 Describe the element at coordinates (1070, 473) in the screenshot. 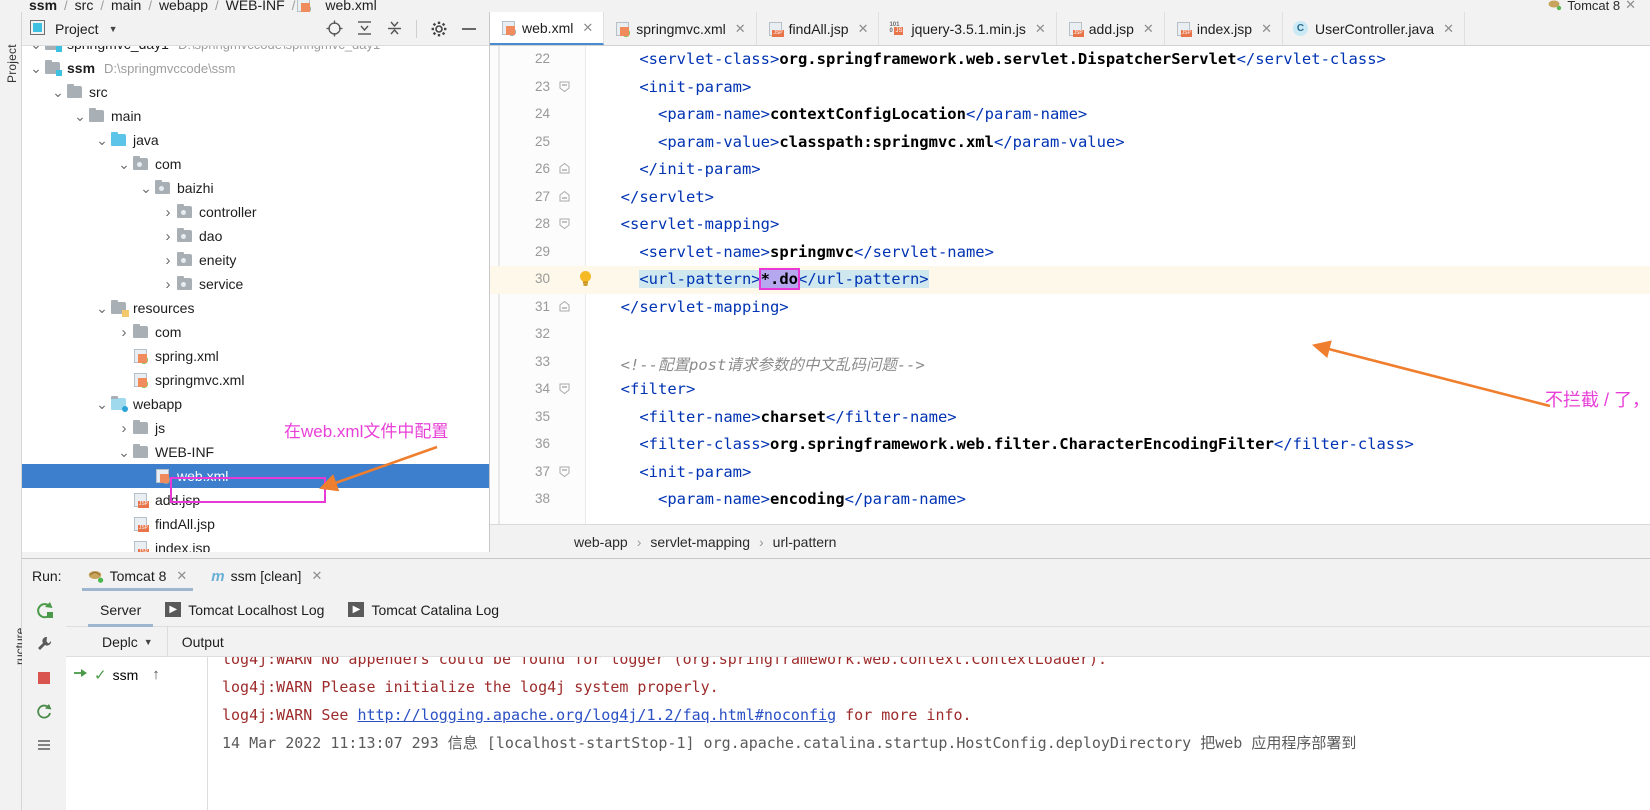

I see `code-line: 37 <init-param>` at that location.